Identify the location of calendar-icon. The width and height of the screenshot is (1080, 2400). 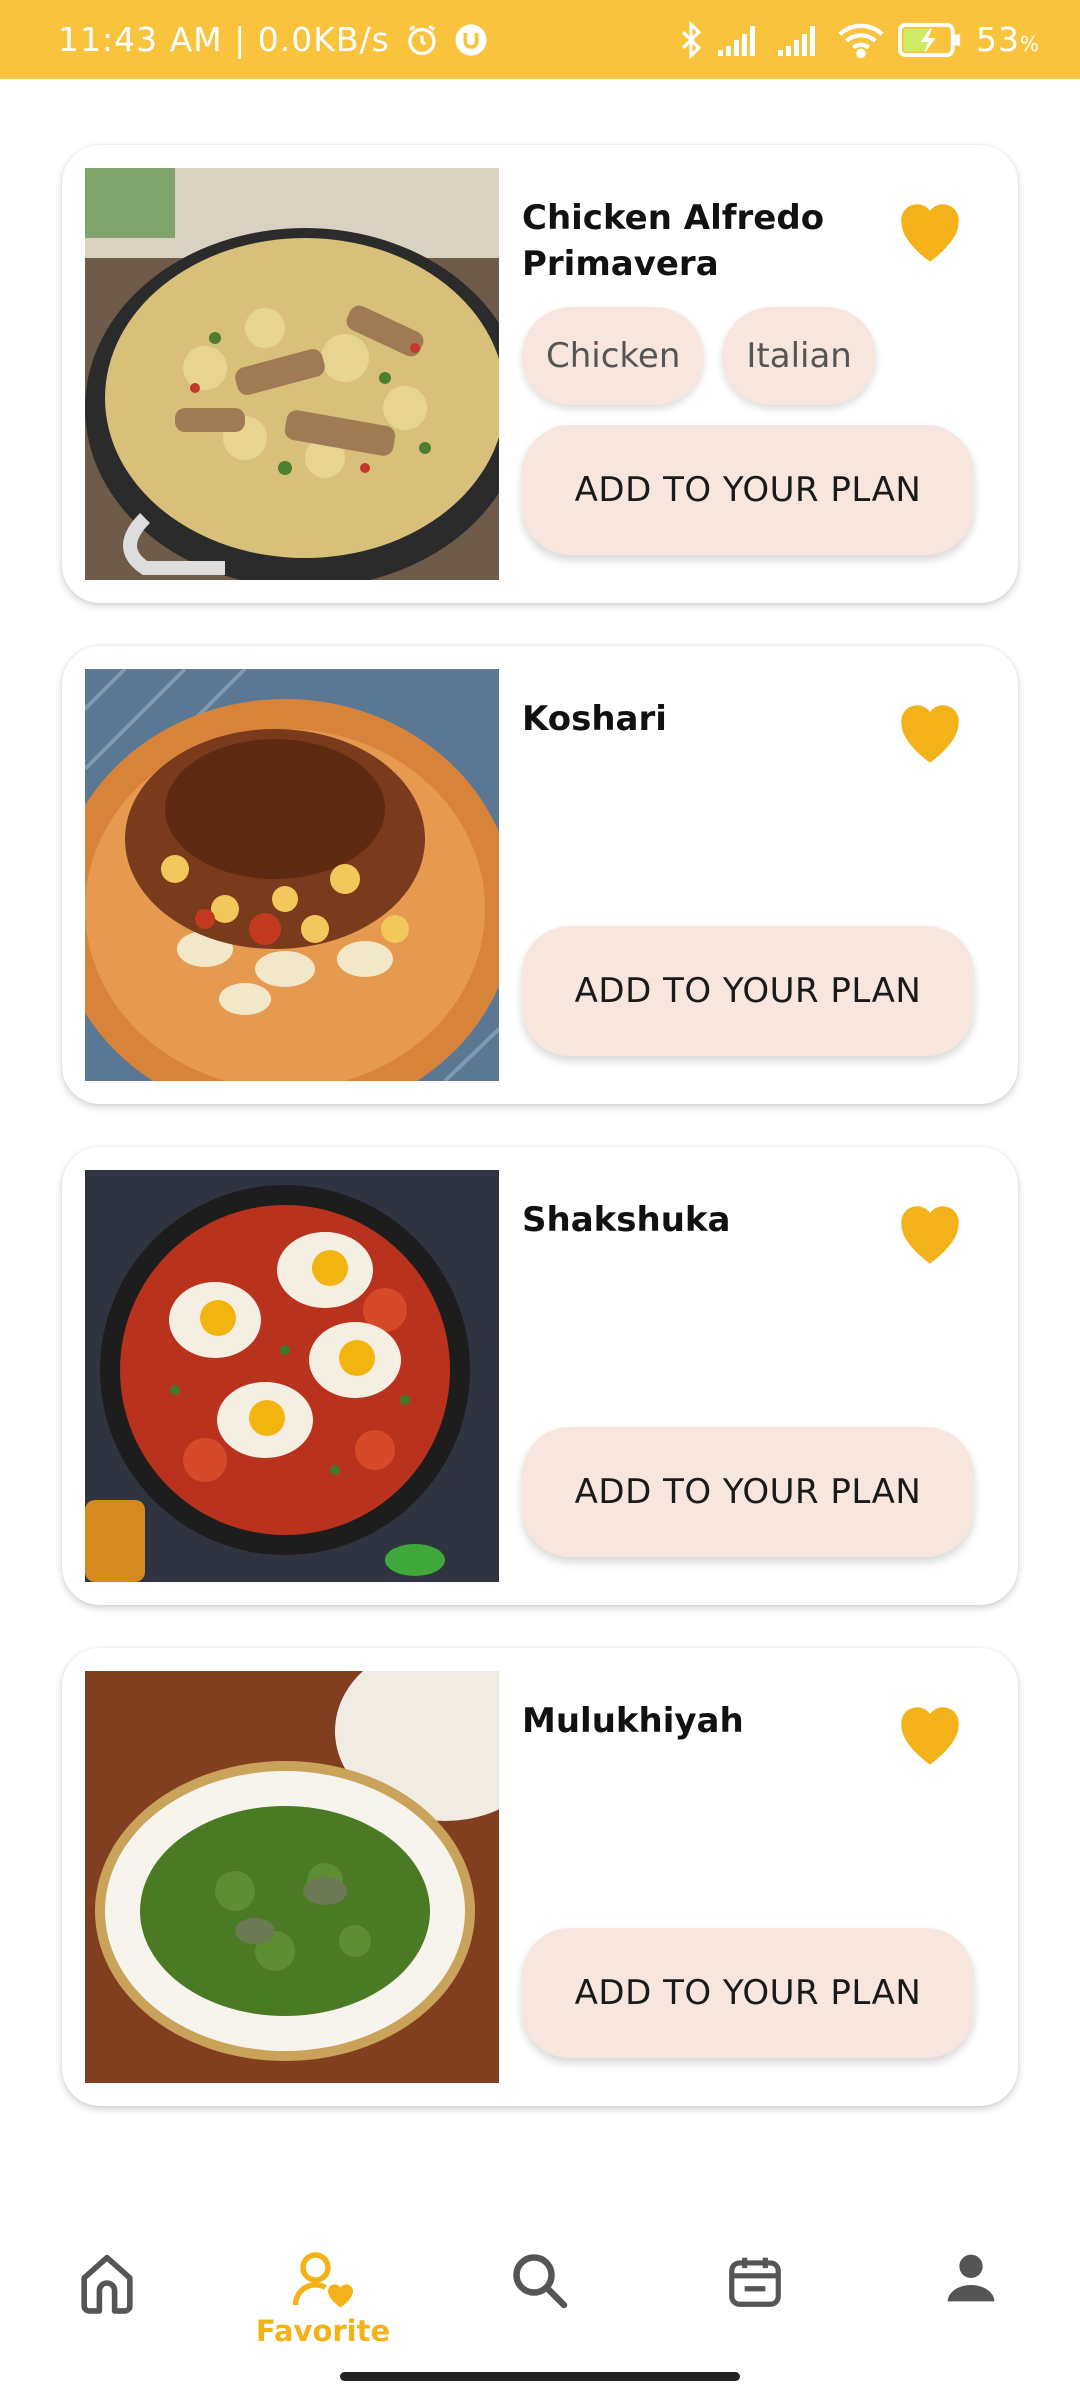
(755, 2282).